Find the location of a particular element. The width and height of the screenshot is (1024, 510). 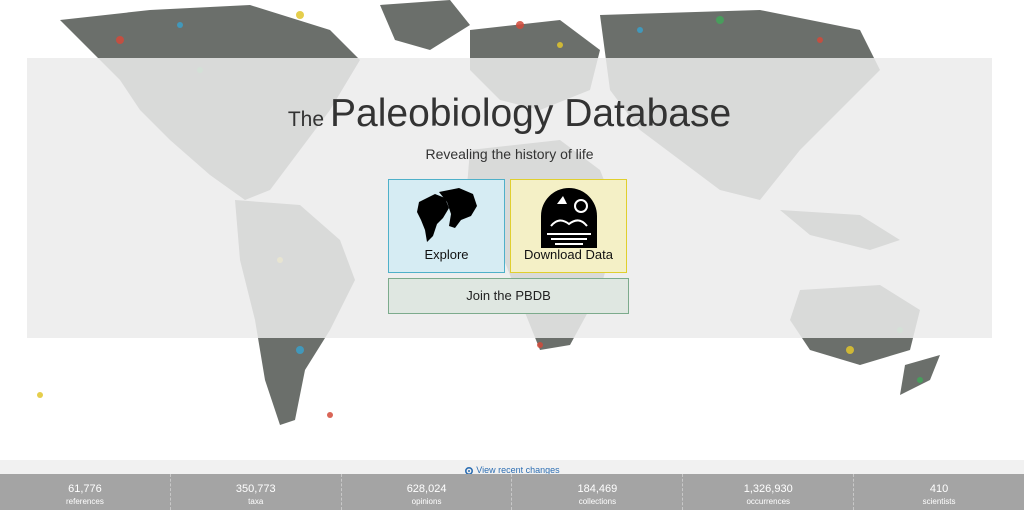

stat-value: 1,326,930 is located at coordinates (768, 489).